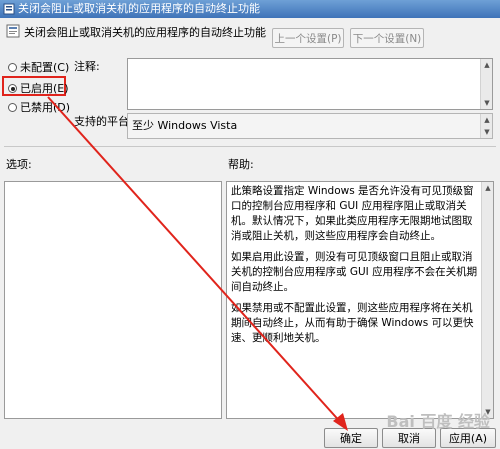 This screenshot has height=449, width=500. I want to click on radio-enabled: 已启用(E), so click(38, 87).